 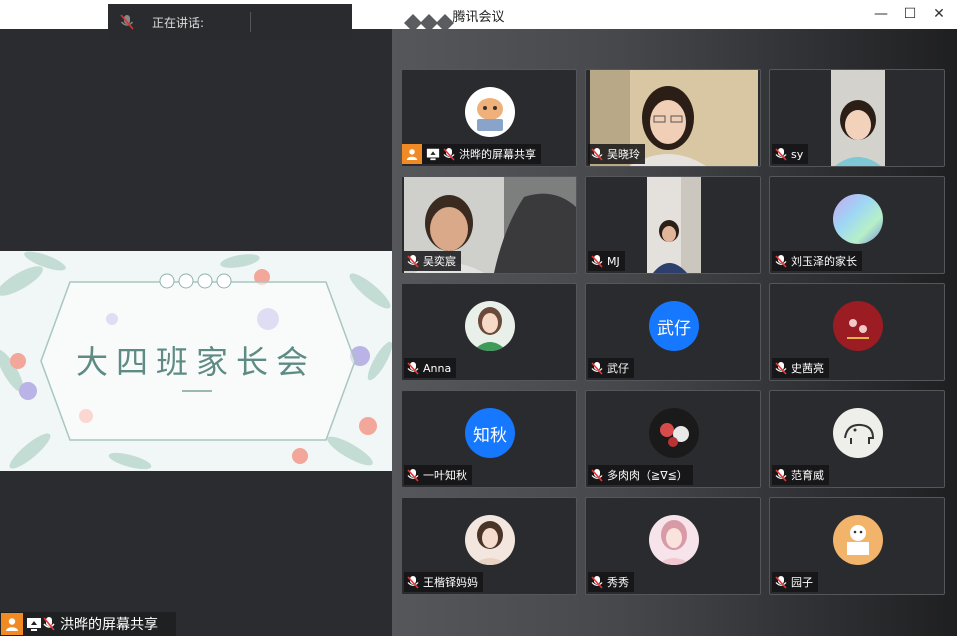 I want to click on participant-name: 刘玉泽的家长, so click(x=824, y=261).